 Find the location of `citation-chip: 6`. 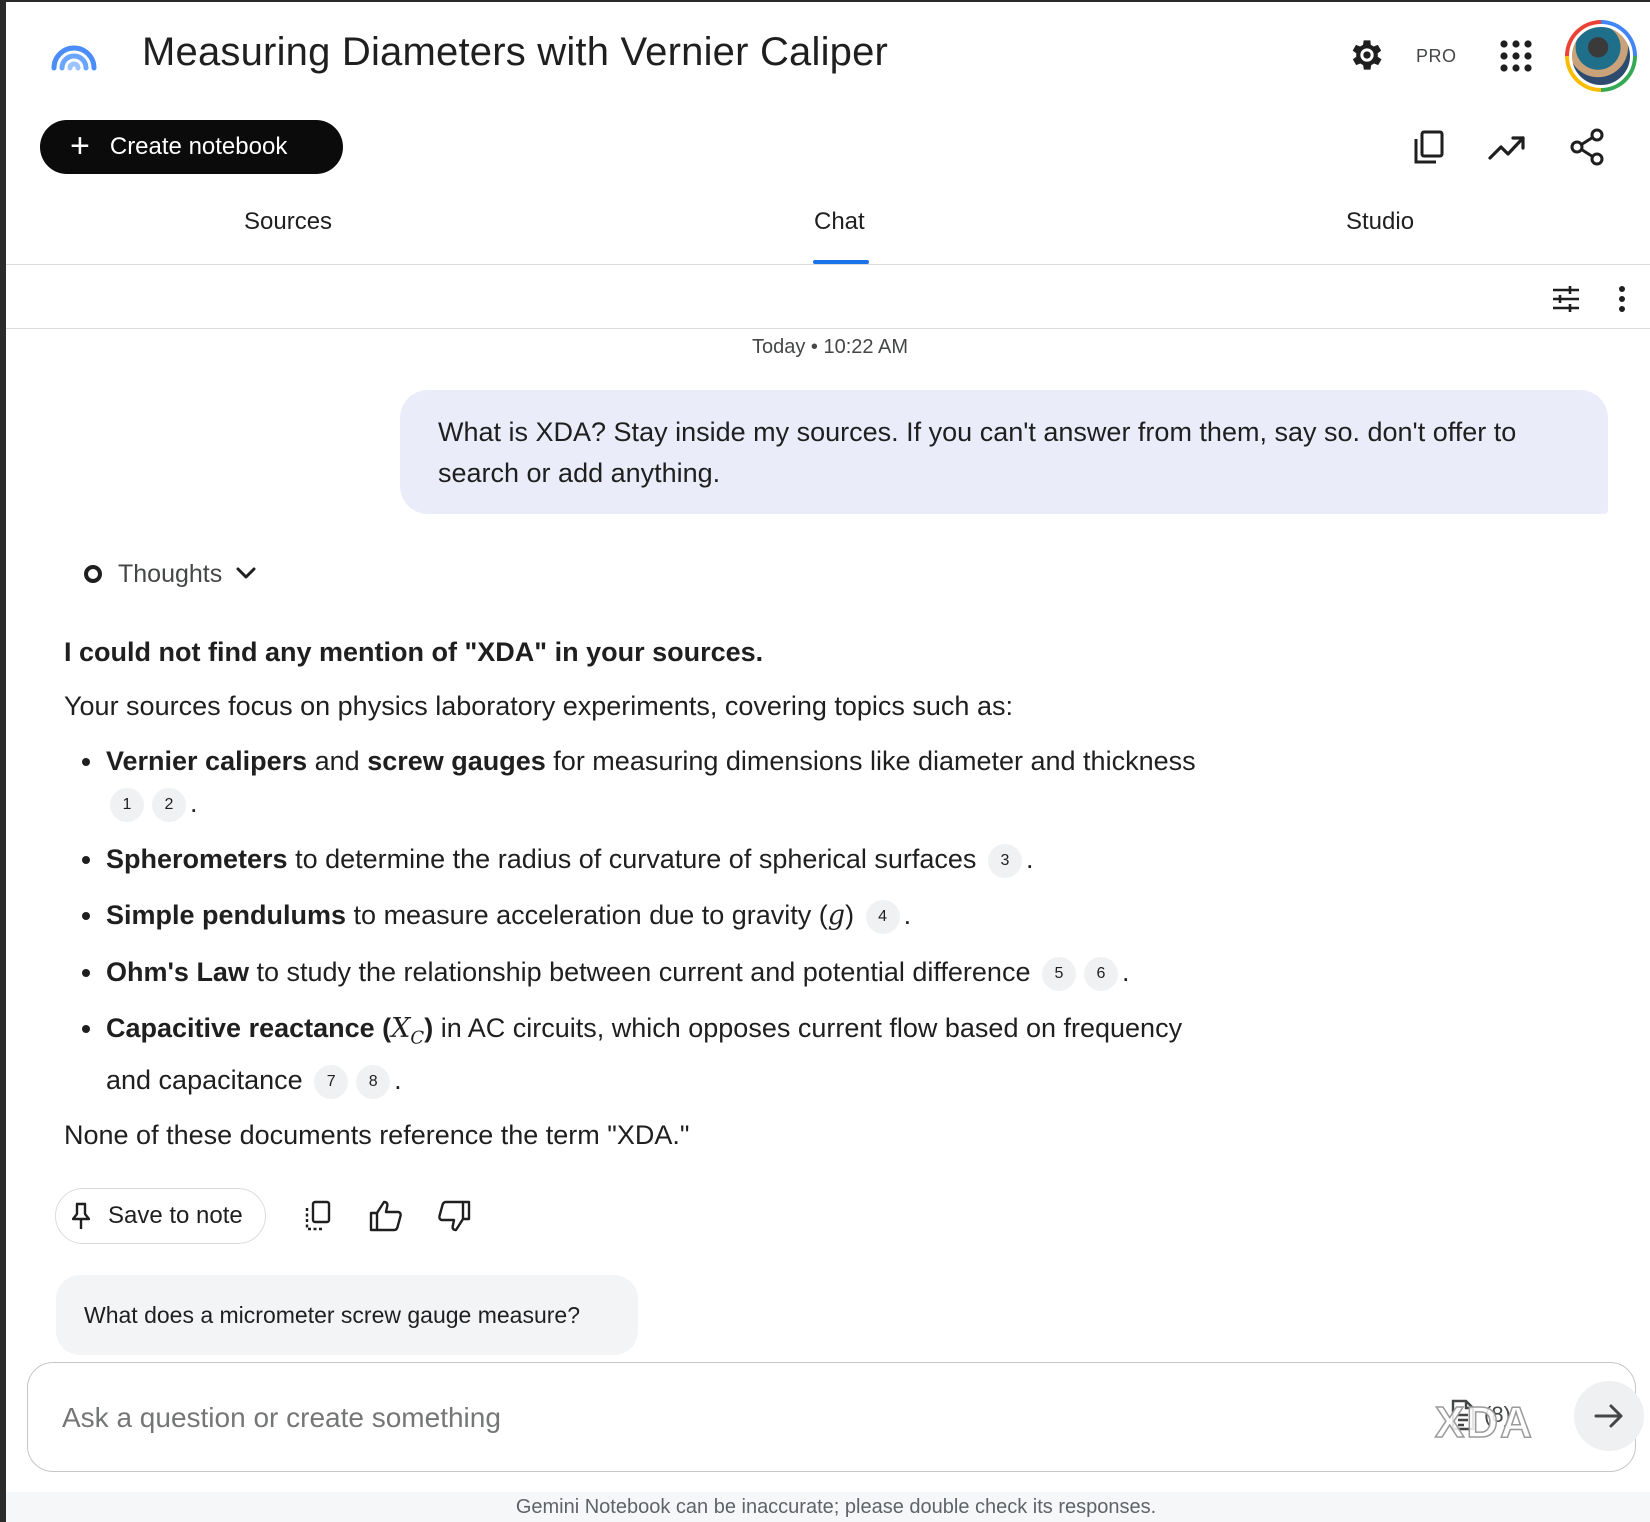

citation-chip: 6 is located at coordinates (1100, 973).